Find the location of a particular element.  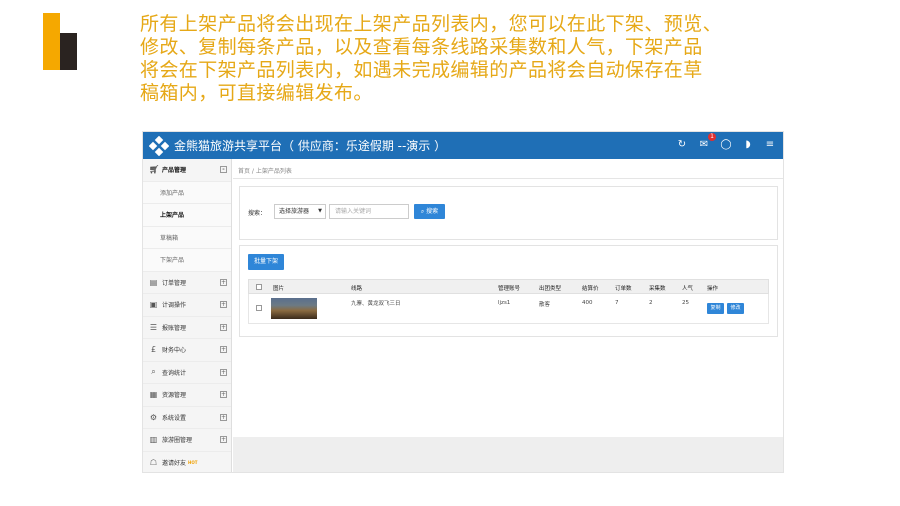

sidebar-item-travel-circle: ▥ 旅游圈管理 + is located at coordinates (187, 440).